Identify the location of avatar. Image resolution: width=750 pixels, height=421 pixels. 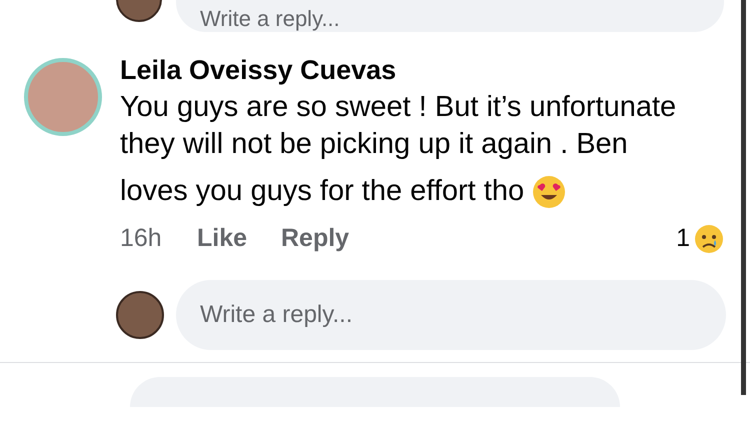
(140, 314).